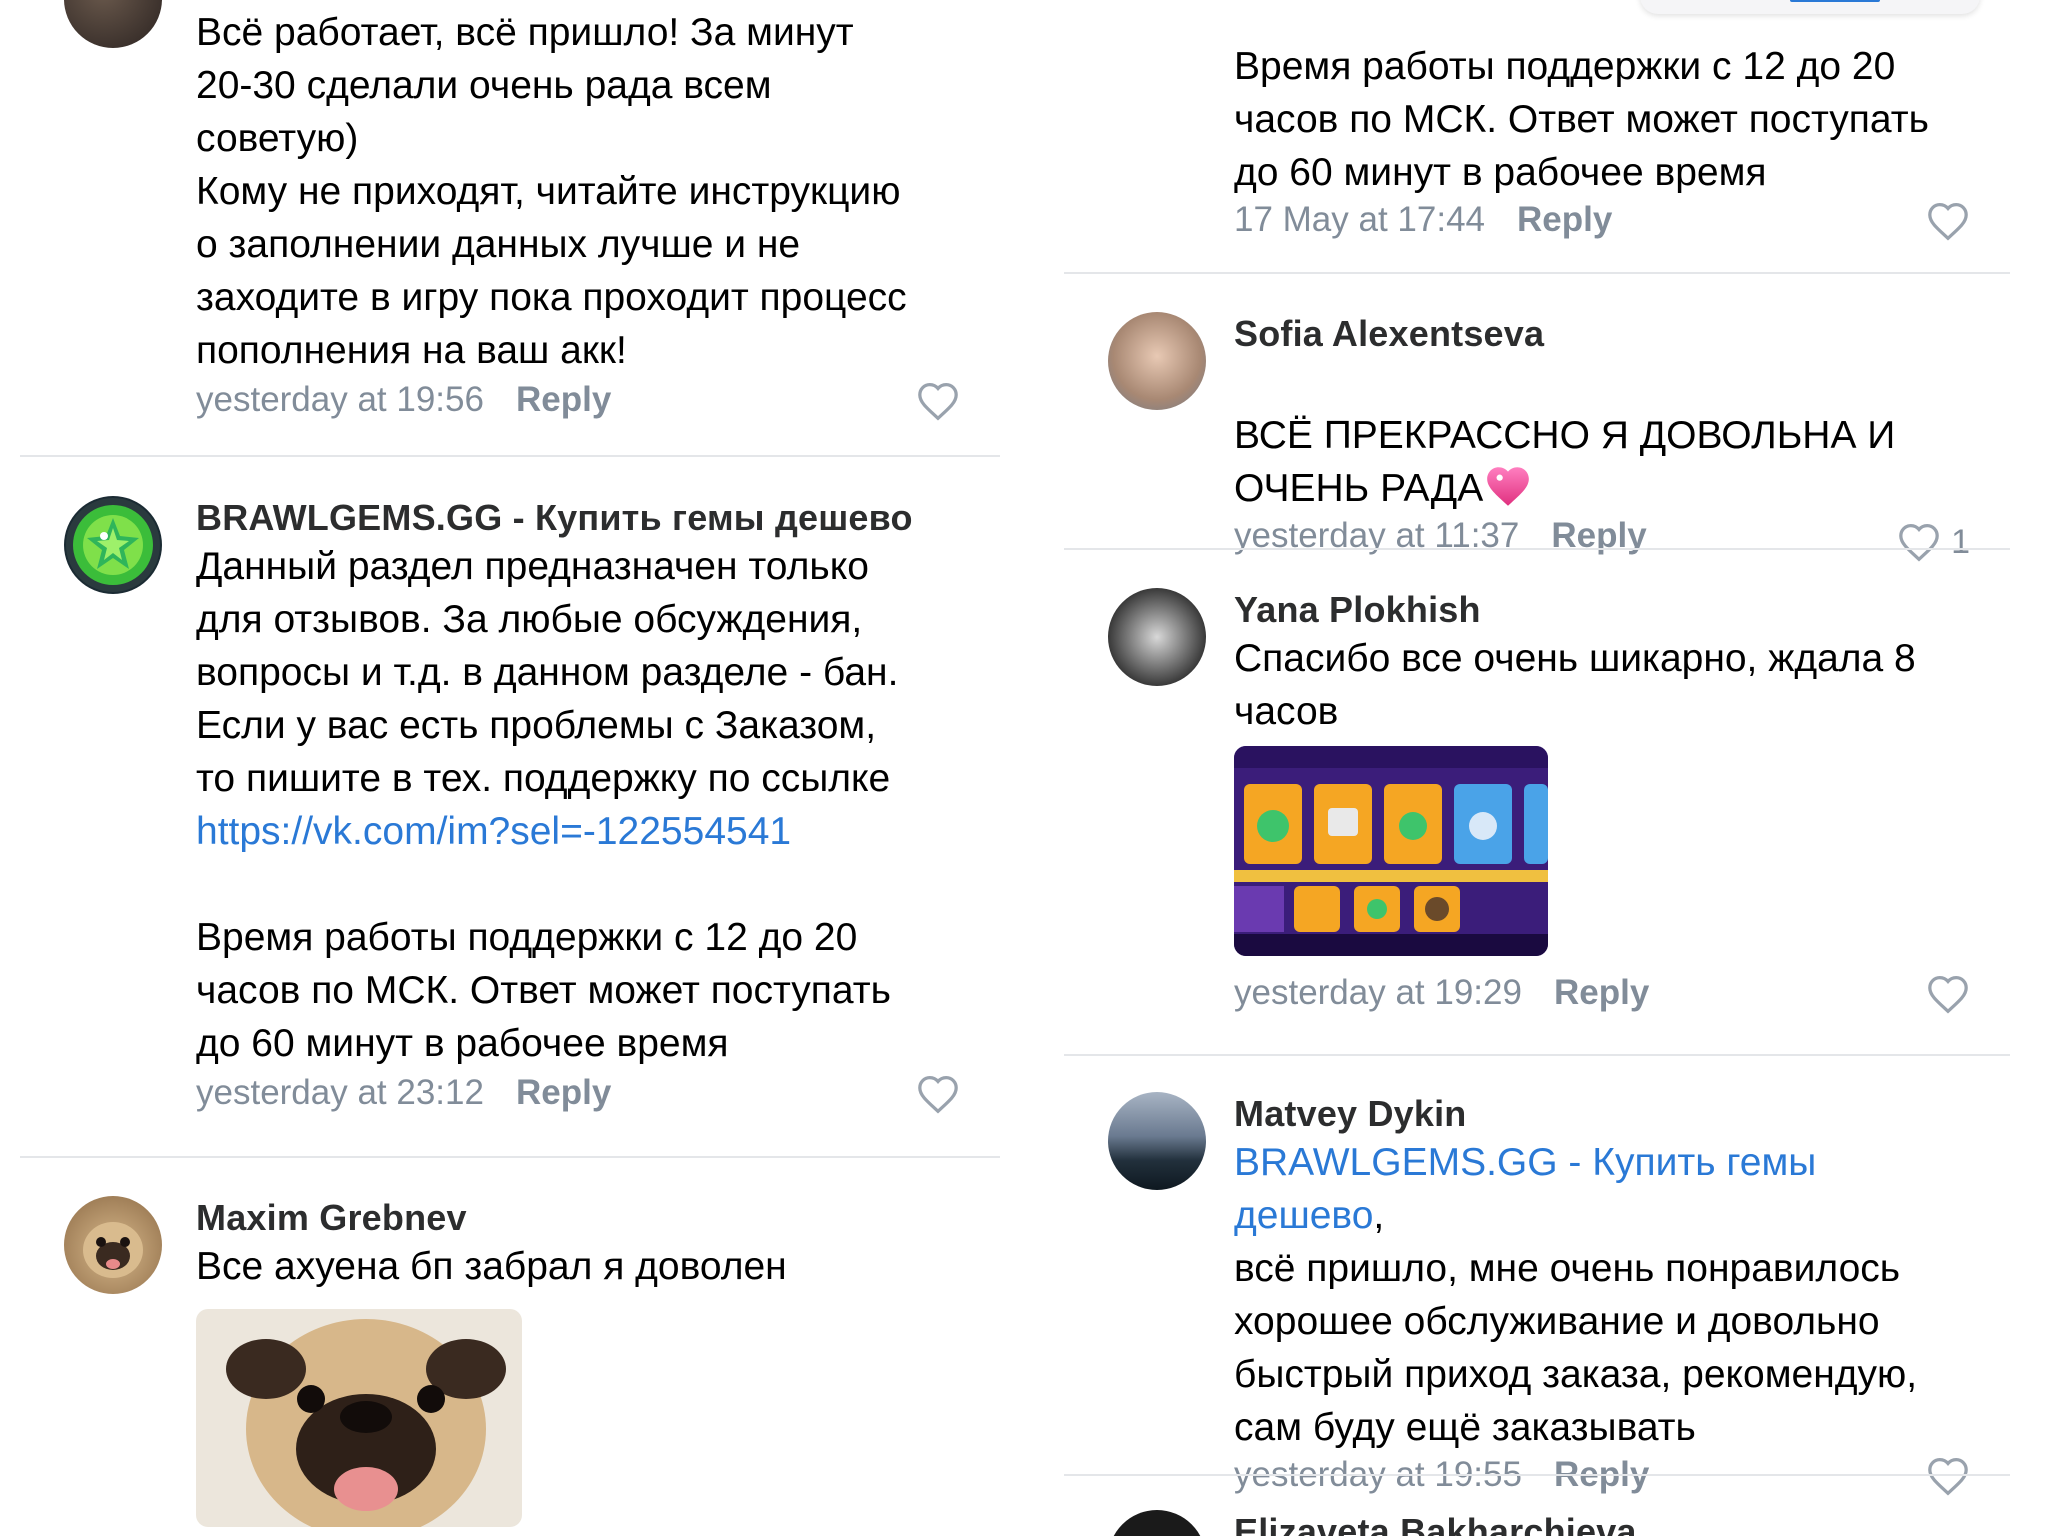 The width and height of the screenshot is (2048, 1536). I want to click on comment-timestamp: yesterday at 19:56, so click(340, 399).